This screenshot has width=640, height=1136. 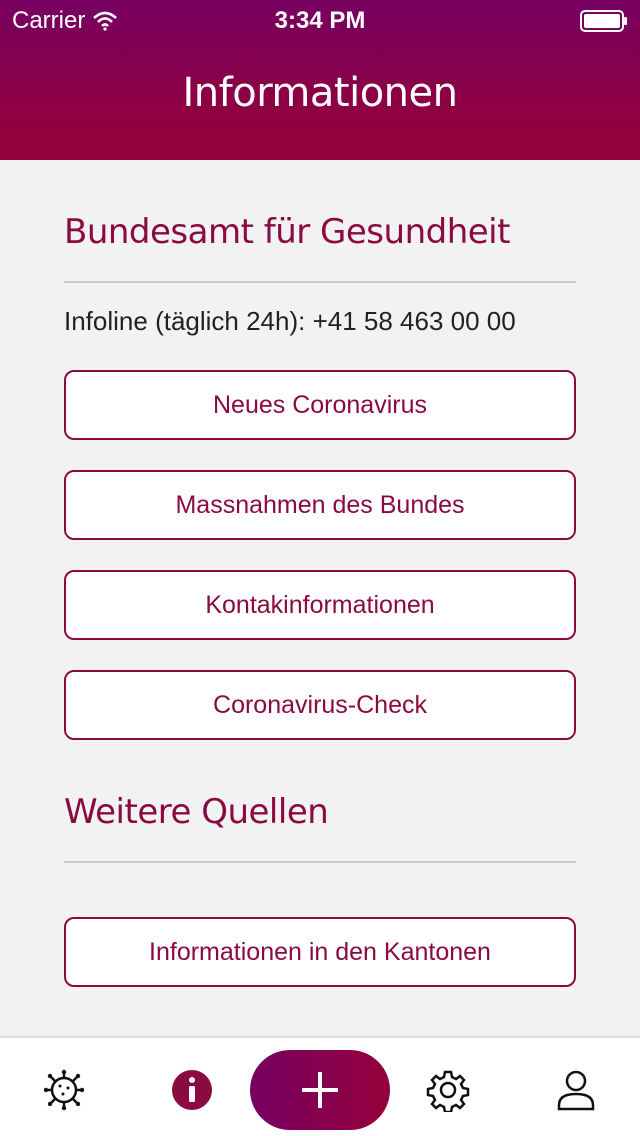 I want to click on person-icon, so click(x=576, y=1090).